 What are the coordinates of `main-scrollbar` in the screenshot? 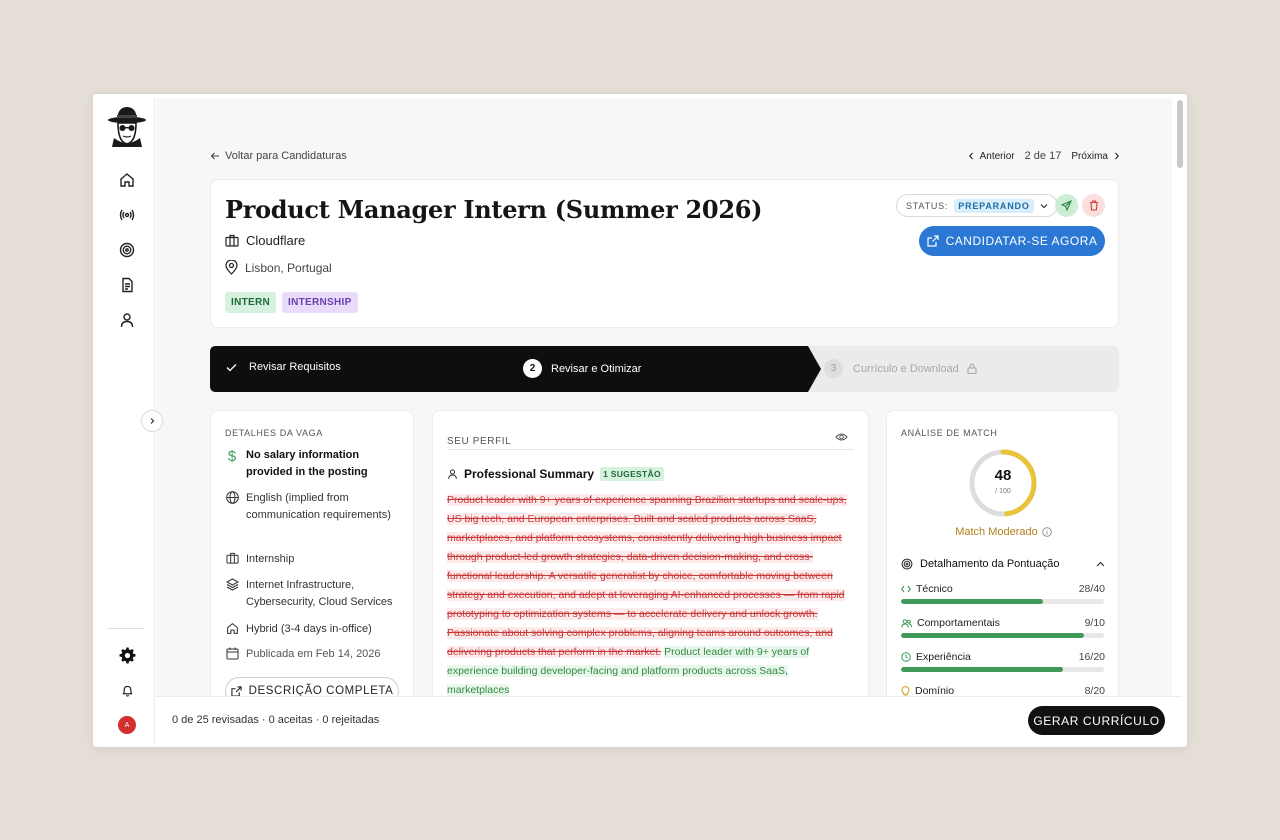 It's located at (1180, 421).